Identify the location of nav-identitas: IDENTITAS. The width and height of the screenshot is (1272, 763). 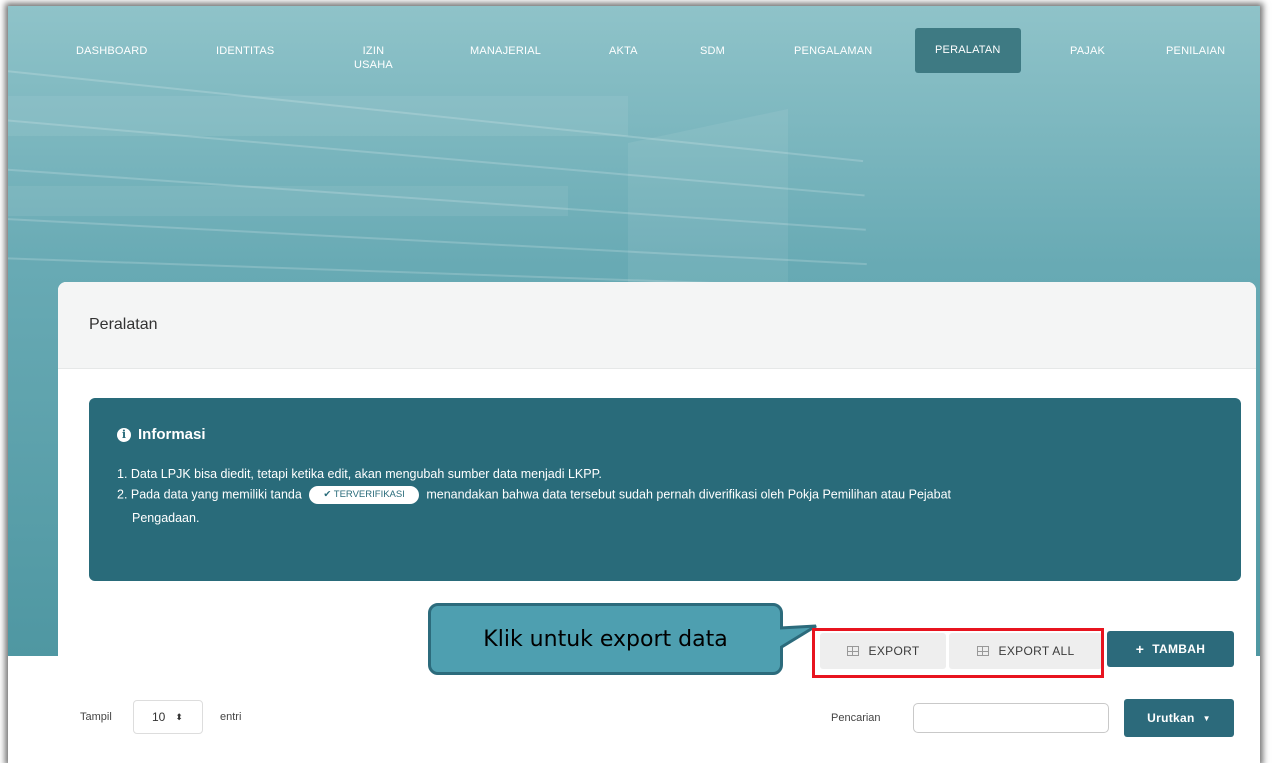
(245, 51).